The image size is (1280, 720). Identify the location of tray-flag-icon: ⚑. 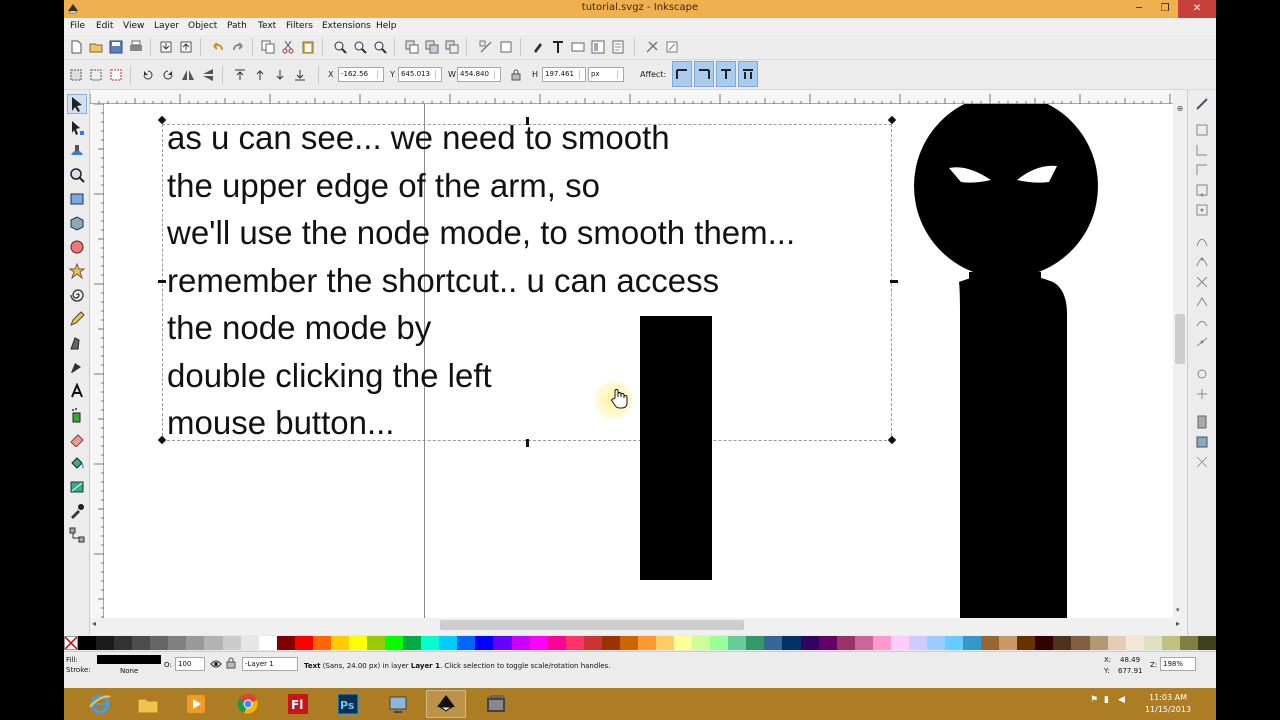
(1094, 700).